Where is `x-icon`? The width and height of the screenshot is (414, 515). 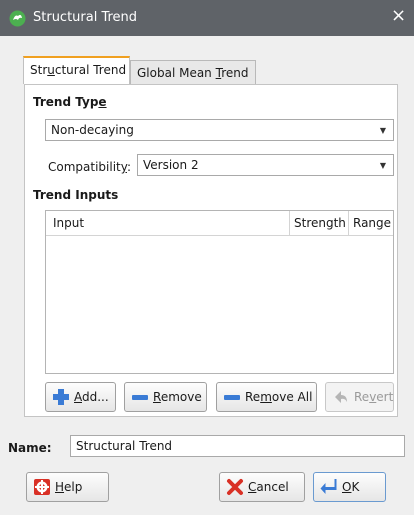
x-icon is located at coordinates (235, 487).